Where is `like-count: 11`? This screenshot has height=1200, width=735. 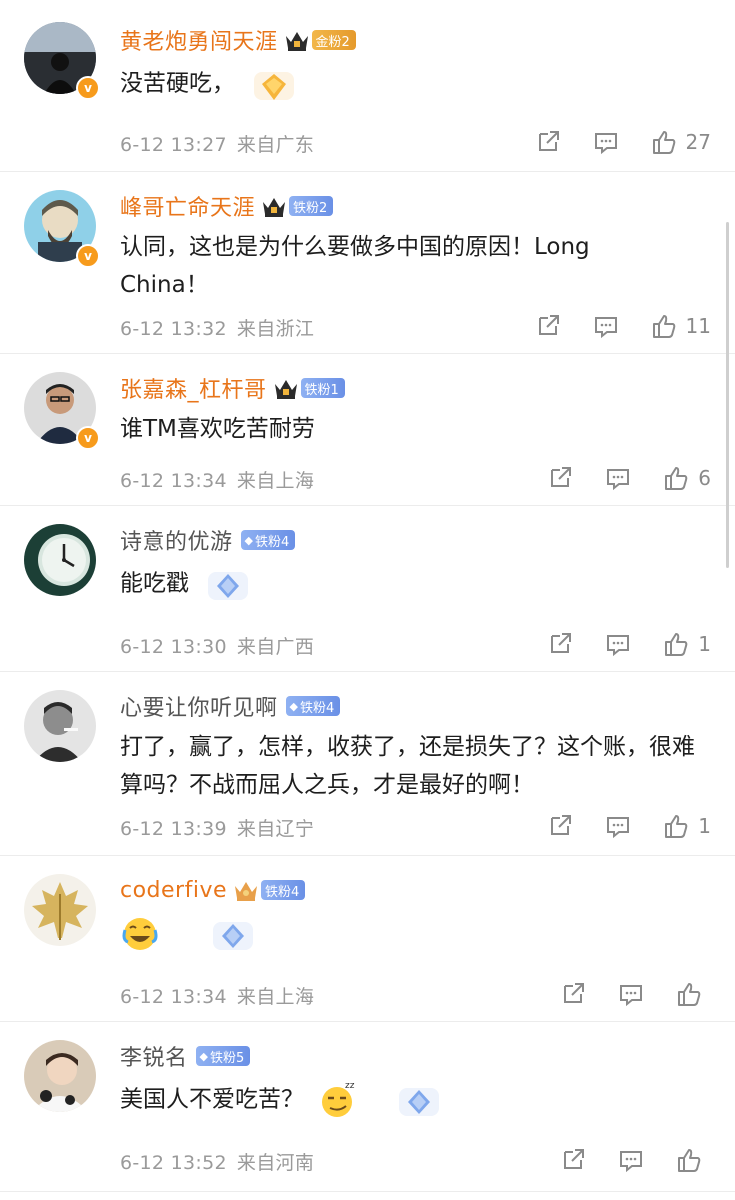
like-count: 11 is located at coordinates (698, 326).